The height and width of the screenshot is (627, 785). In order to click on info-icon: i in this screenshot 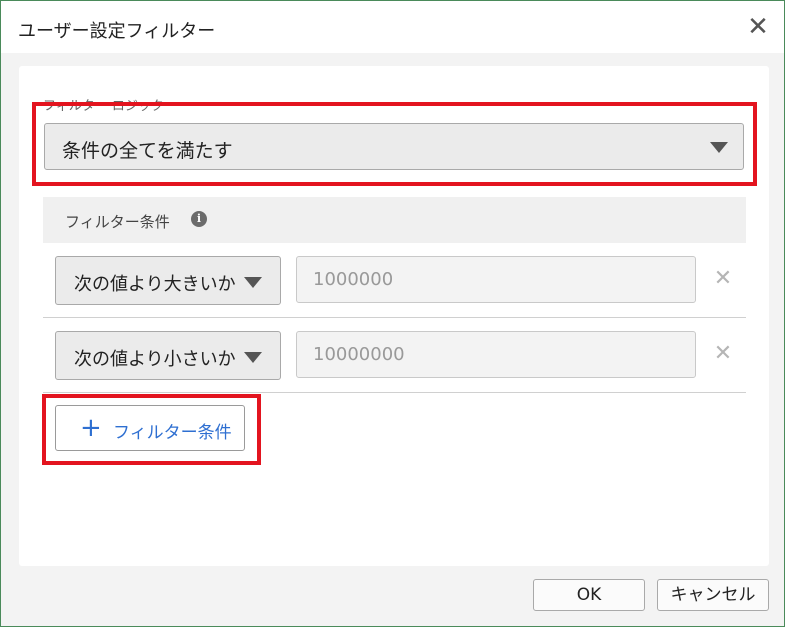, I will do `click(199, 219)`.